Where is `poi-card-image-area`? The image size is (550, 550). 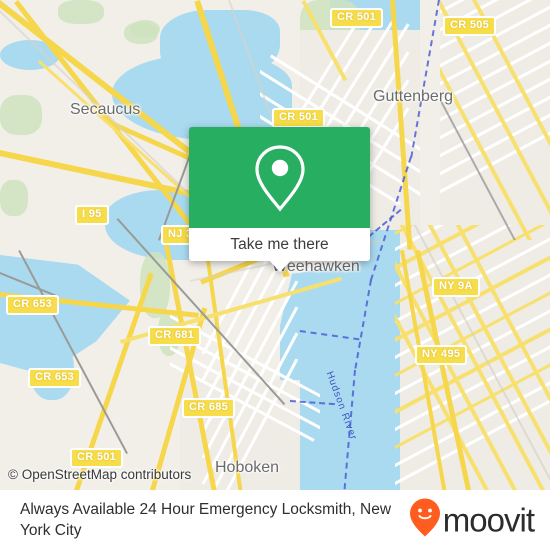 poi-card-image-area is located at coordinates (279, 177).